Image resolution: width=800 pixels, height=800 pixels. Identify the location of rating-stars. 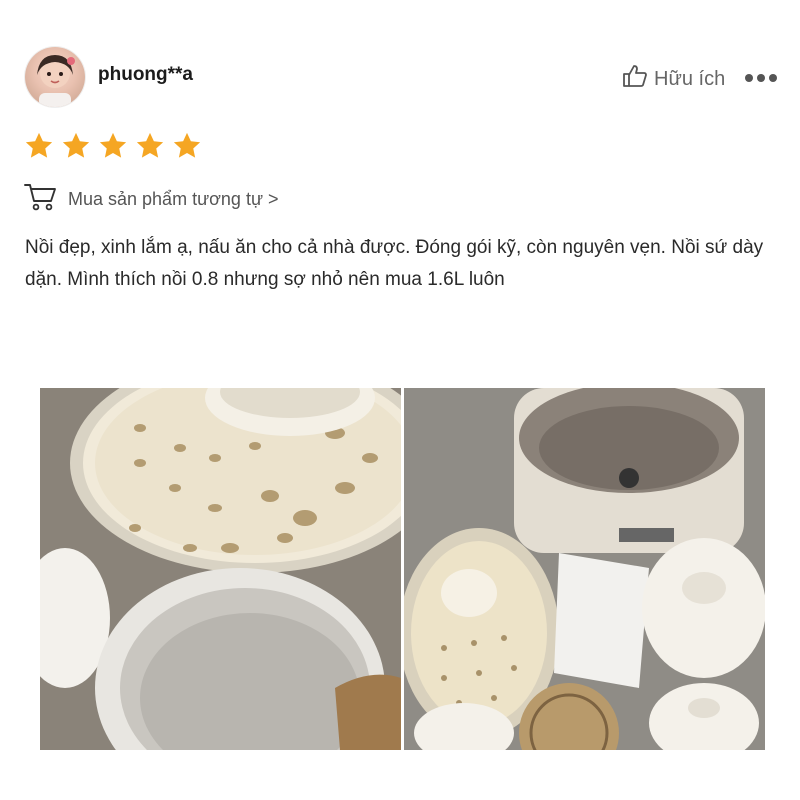
(113, 146).